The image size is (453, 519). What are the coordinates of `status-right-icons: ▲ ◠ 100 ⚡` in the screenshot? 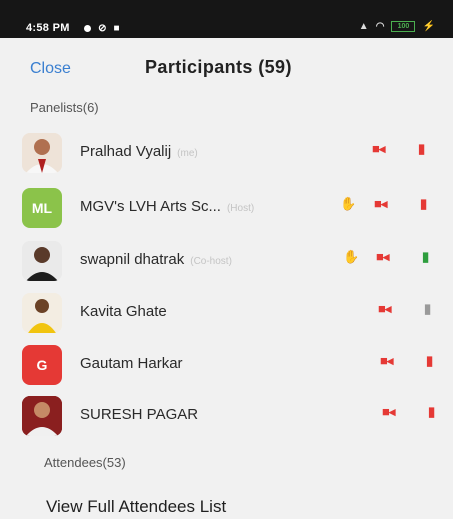 It's located at (395, 26).